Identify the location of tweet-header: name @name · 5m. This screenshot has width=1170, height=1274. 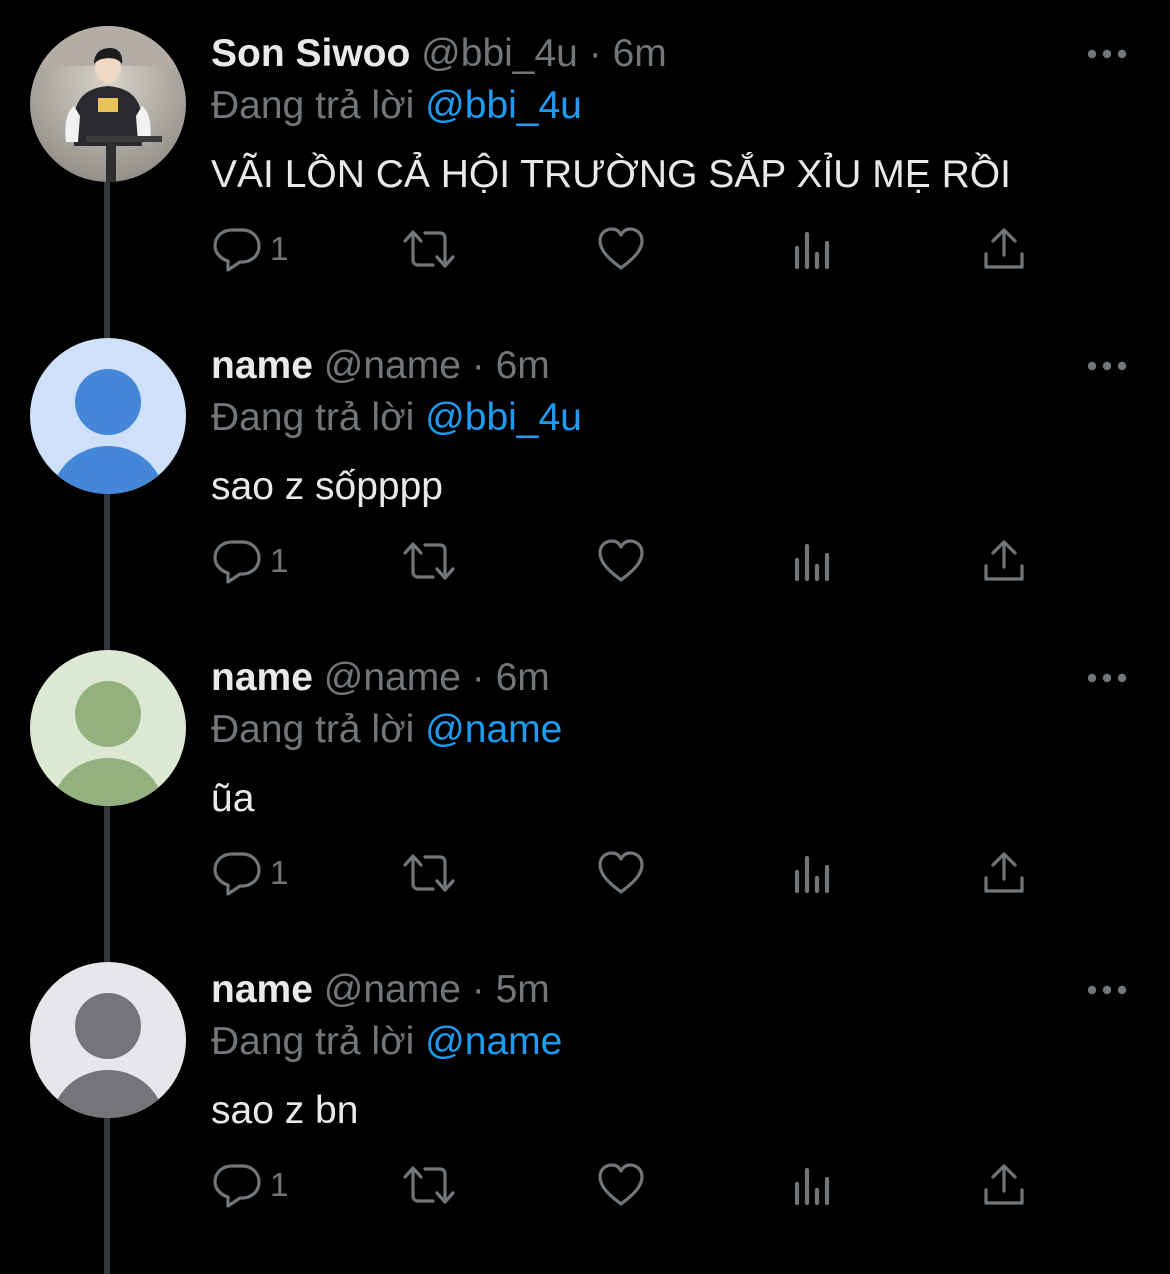
(380, 990).